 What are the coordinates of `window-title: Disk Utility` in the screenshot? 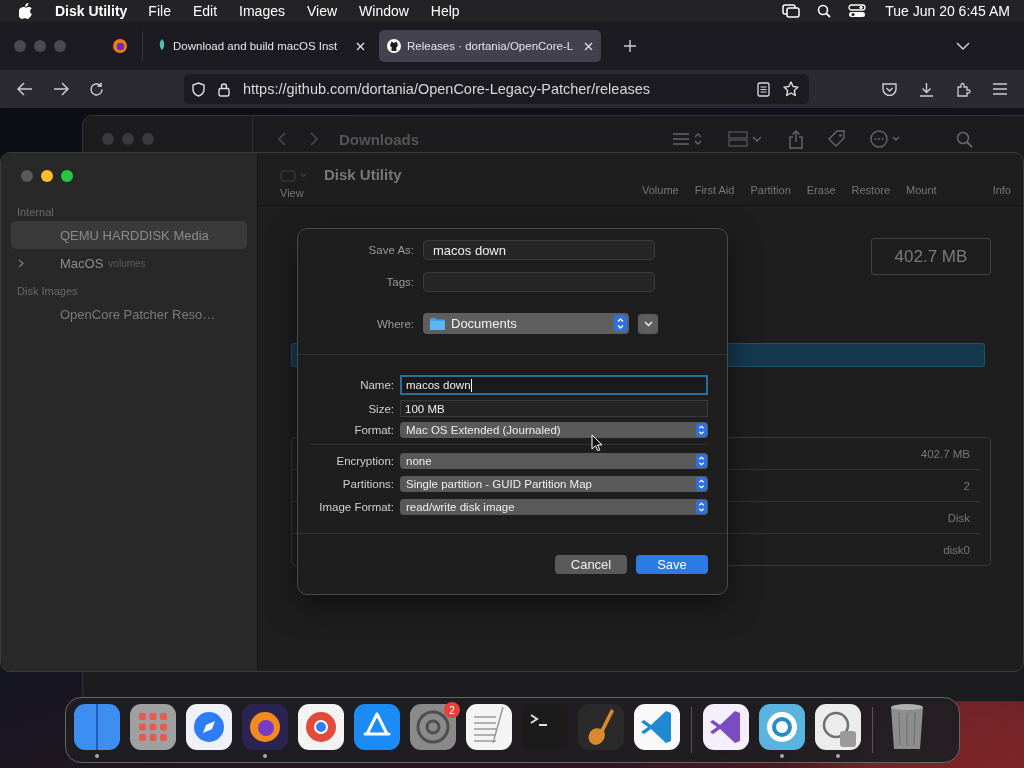 It's located at (363, 174).